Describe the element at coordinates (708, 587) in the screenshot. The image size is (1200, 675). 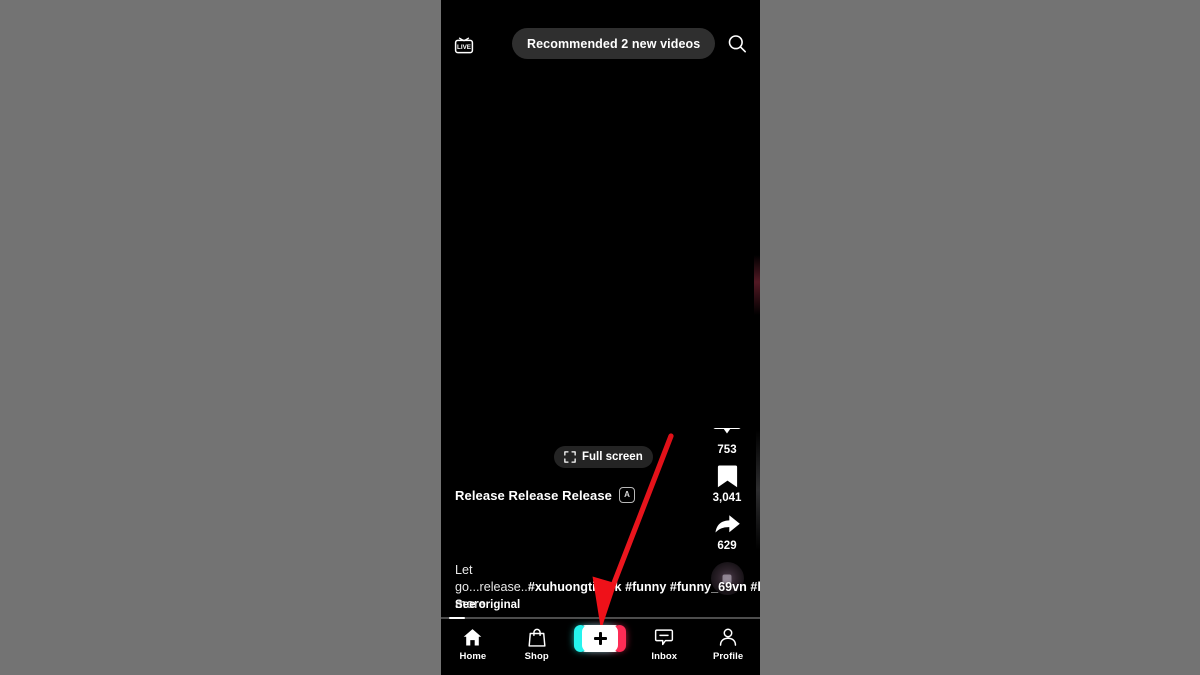
I see `caption-hashtag-2: #funny_69vn` at that location.